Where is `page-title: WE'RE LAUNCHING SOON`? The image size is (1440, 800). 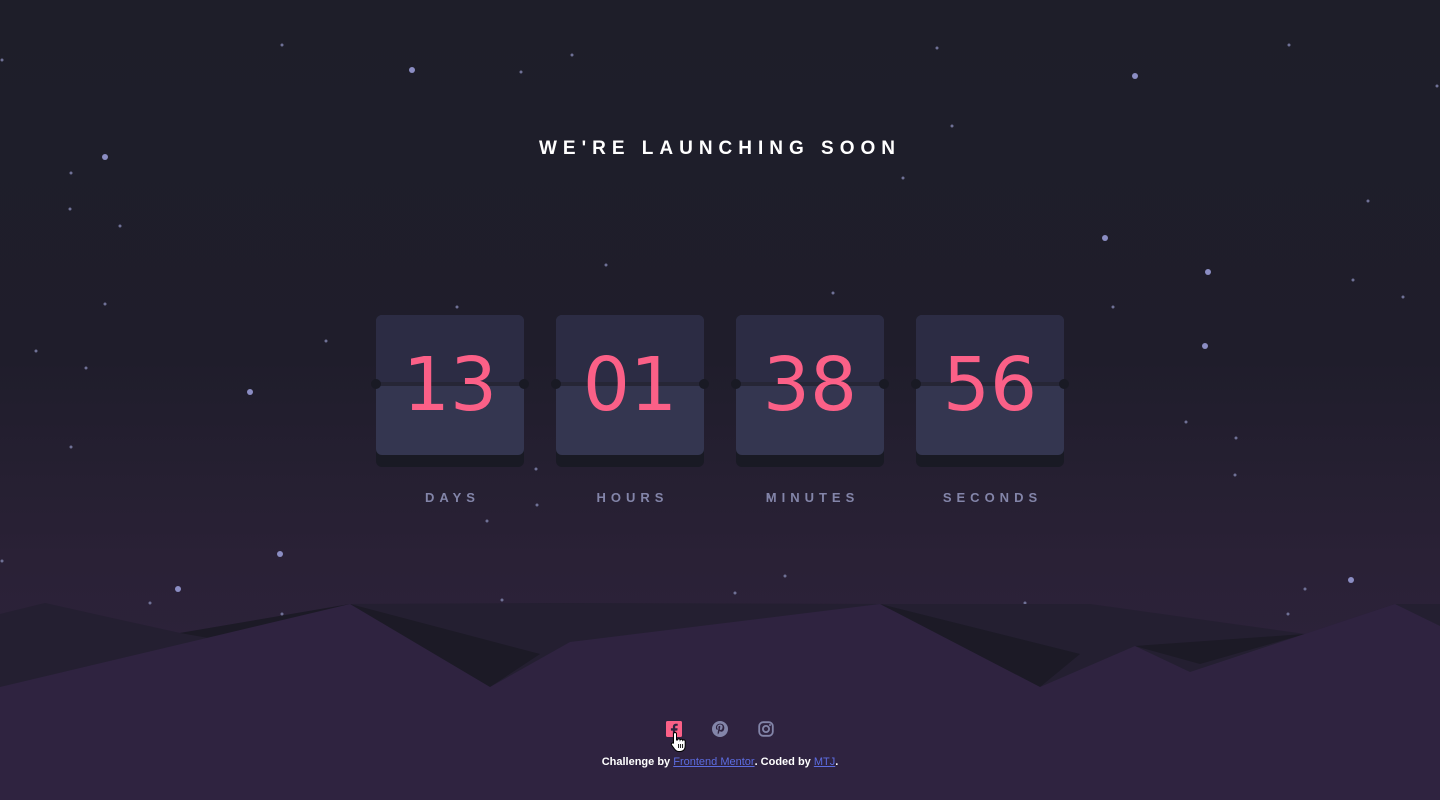 page-title: WE'RE LAUNCHING SOON is located at coordinates (720, 148).